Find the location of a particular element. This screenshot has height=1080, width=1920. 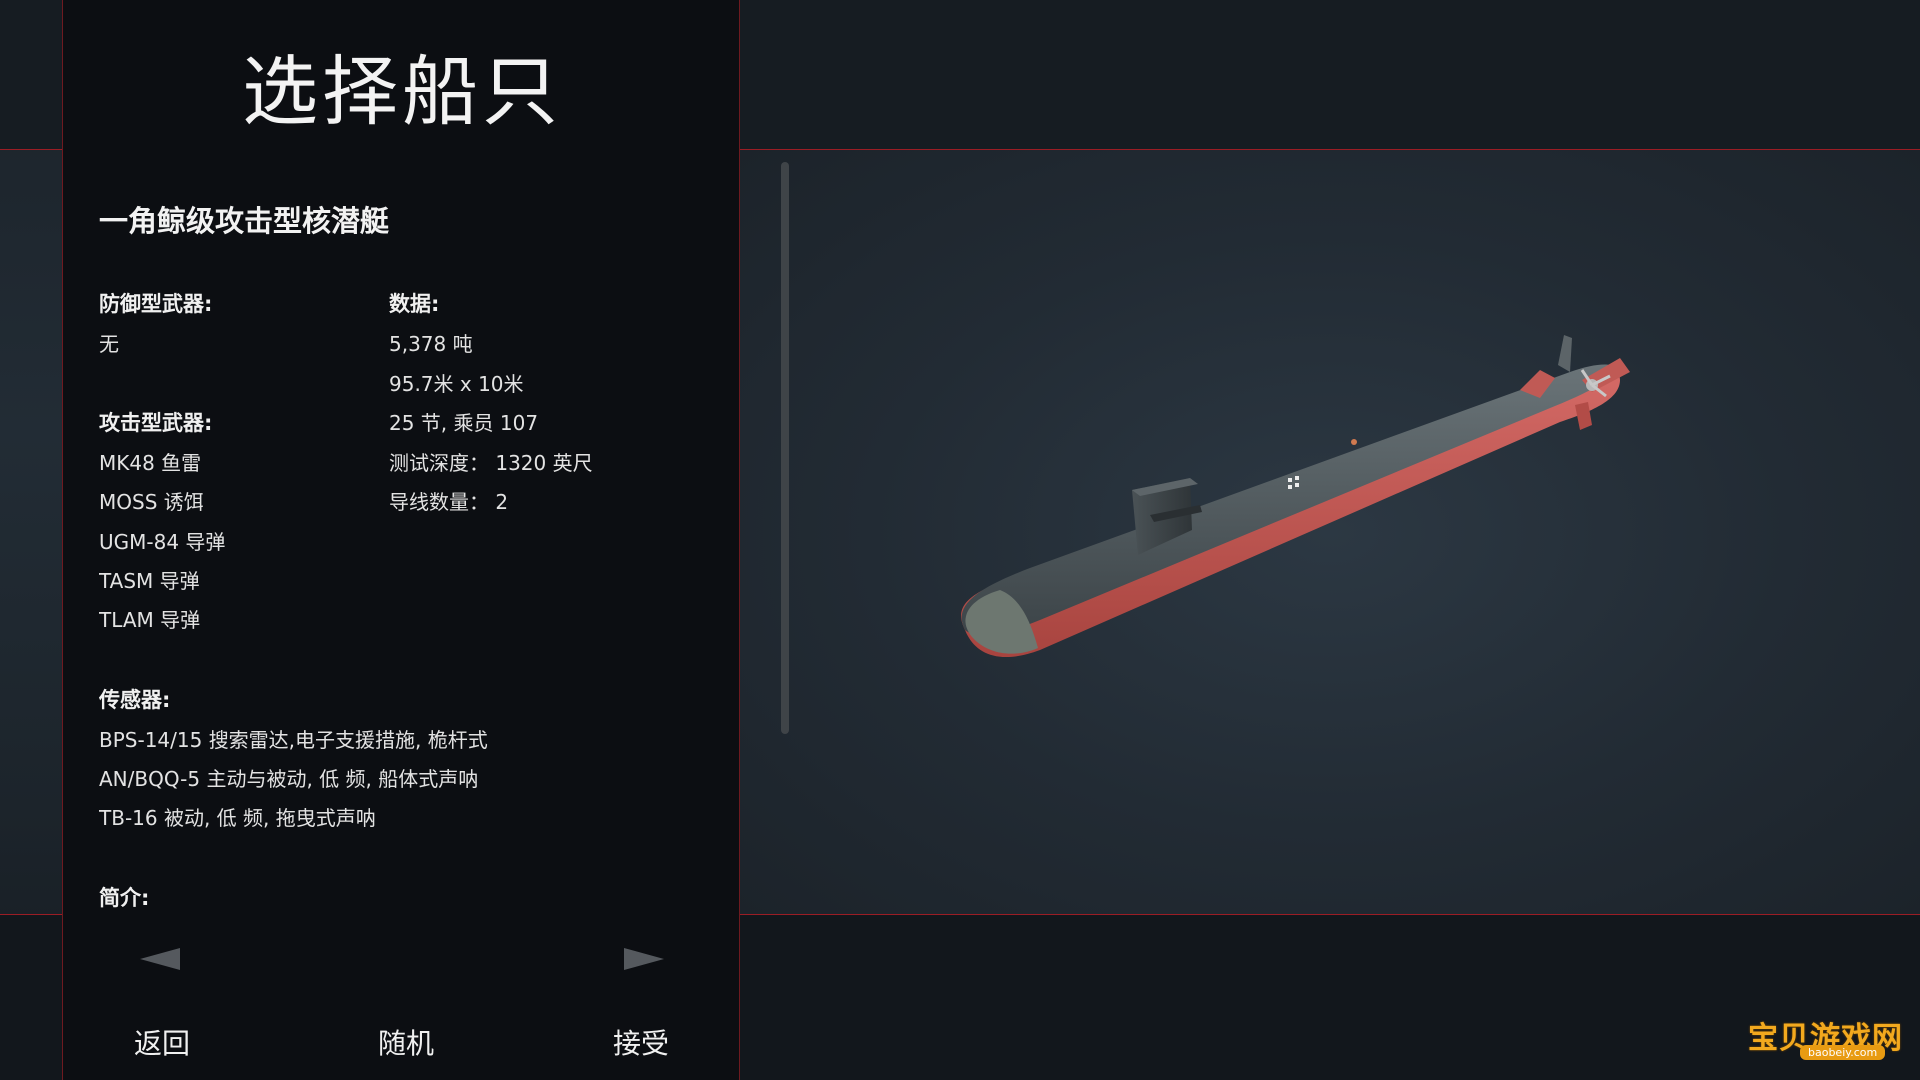

spec-wire-count: 导线数量： 2 is located at coordinates (449, 502).